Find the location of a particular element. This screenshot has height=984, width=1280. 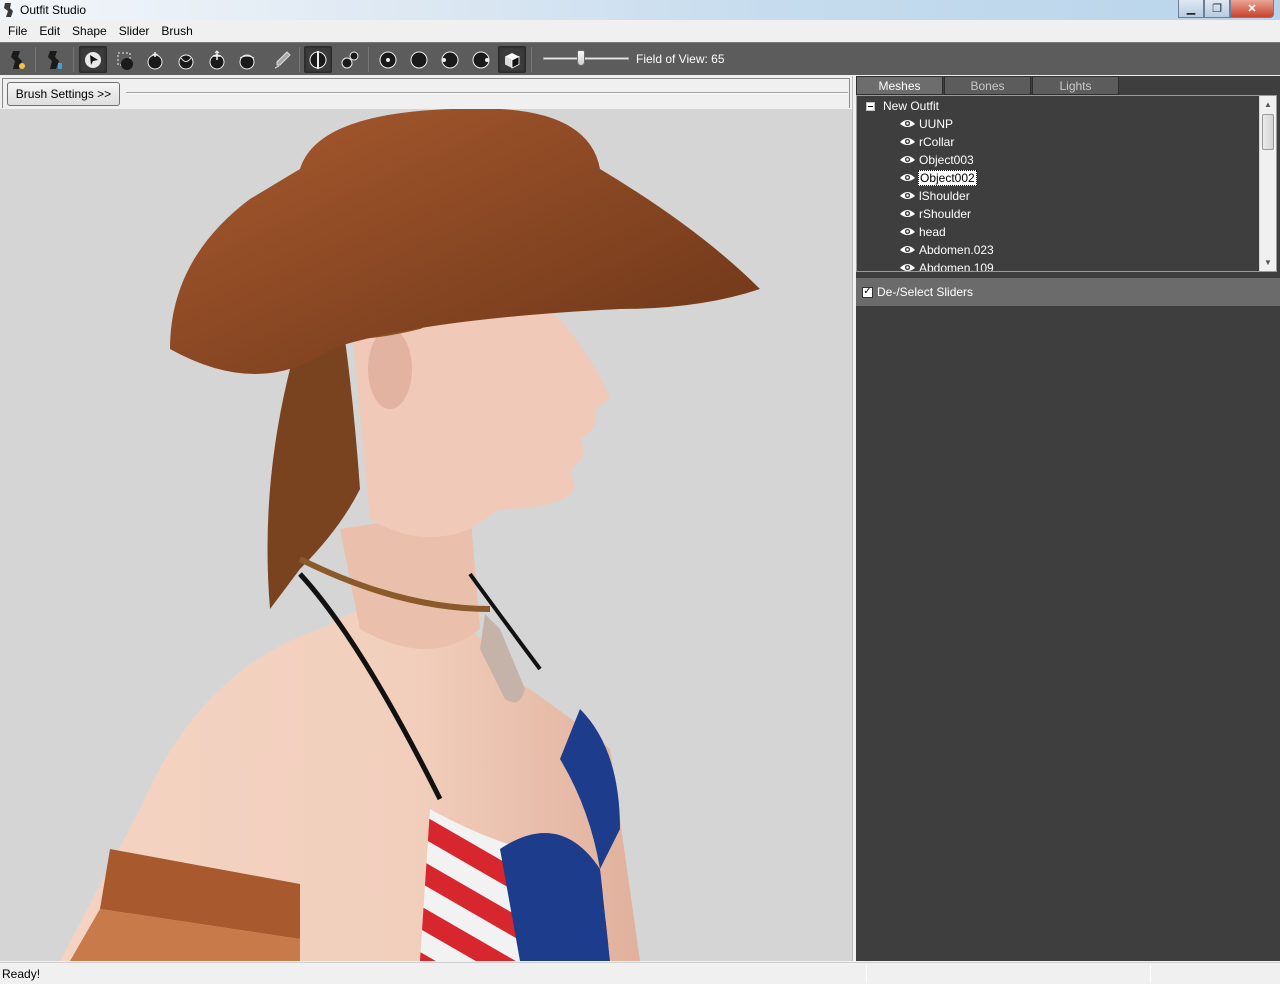

connected-only-icon is located at coordinates (350, 59).